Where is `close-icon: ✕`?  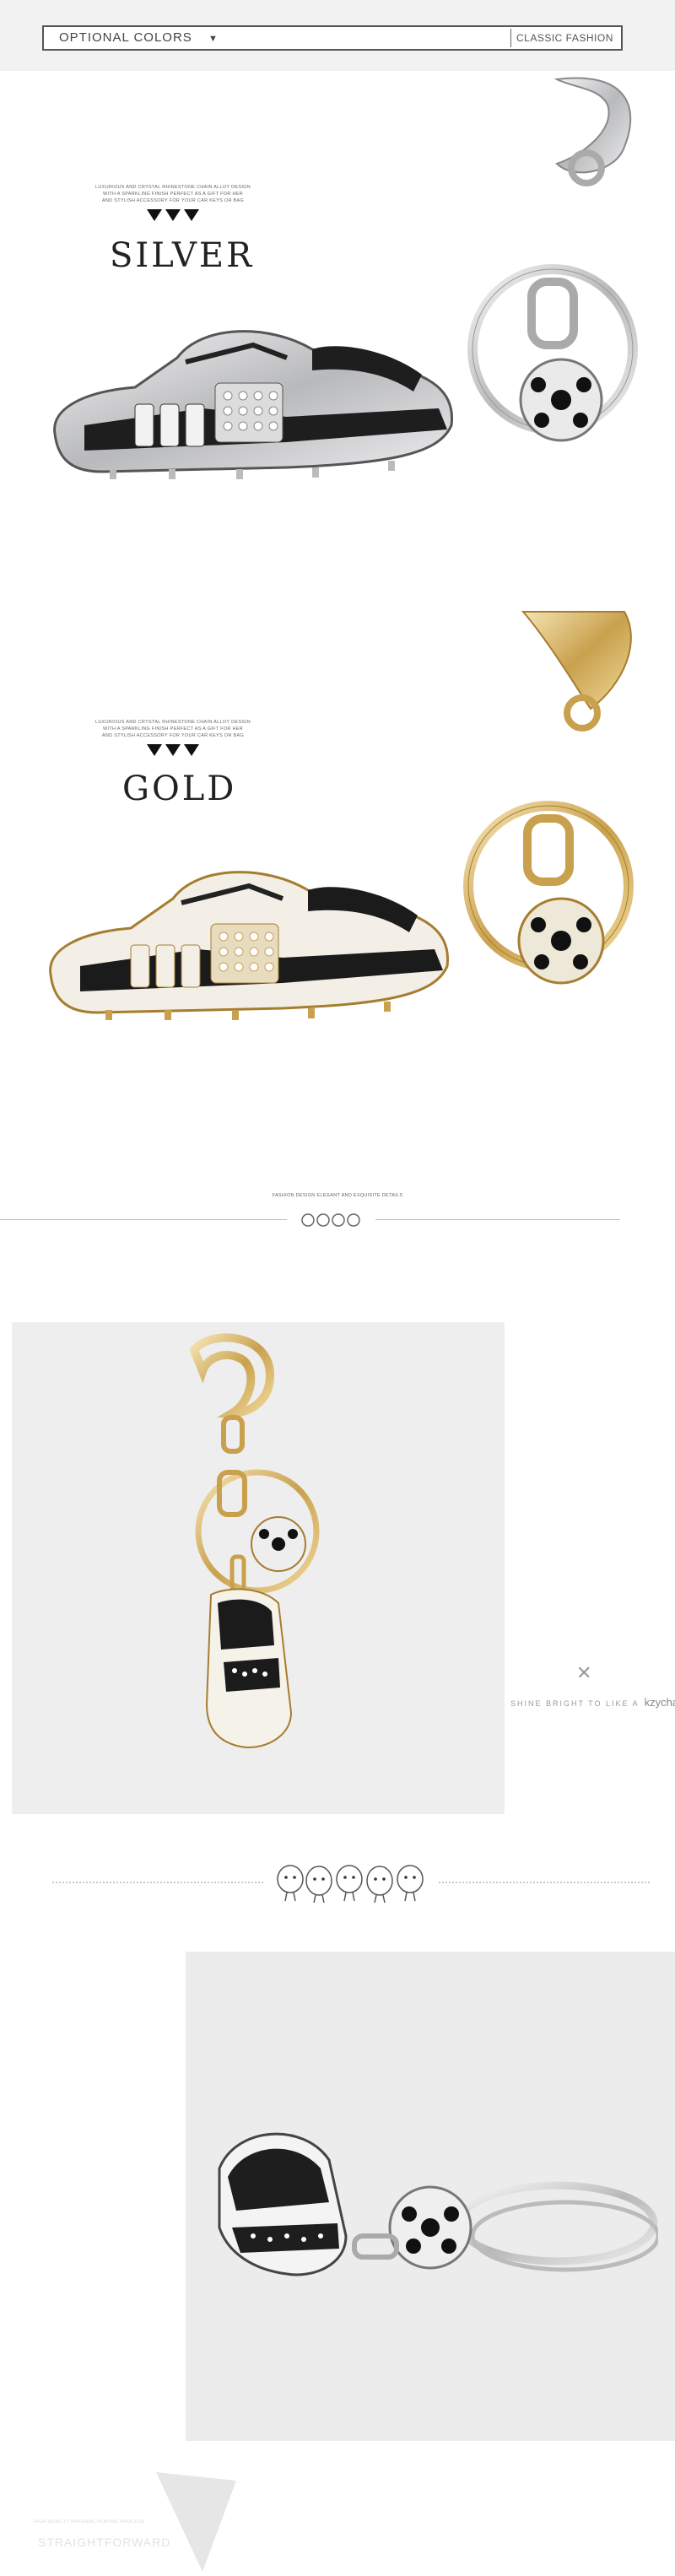
close-icon: ✕ is located at coordinates (583, 1673).